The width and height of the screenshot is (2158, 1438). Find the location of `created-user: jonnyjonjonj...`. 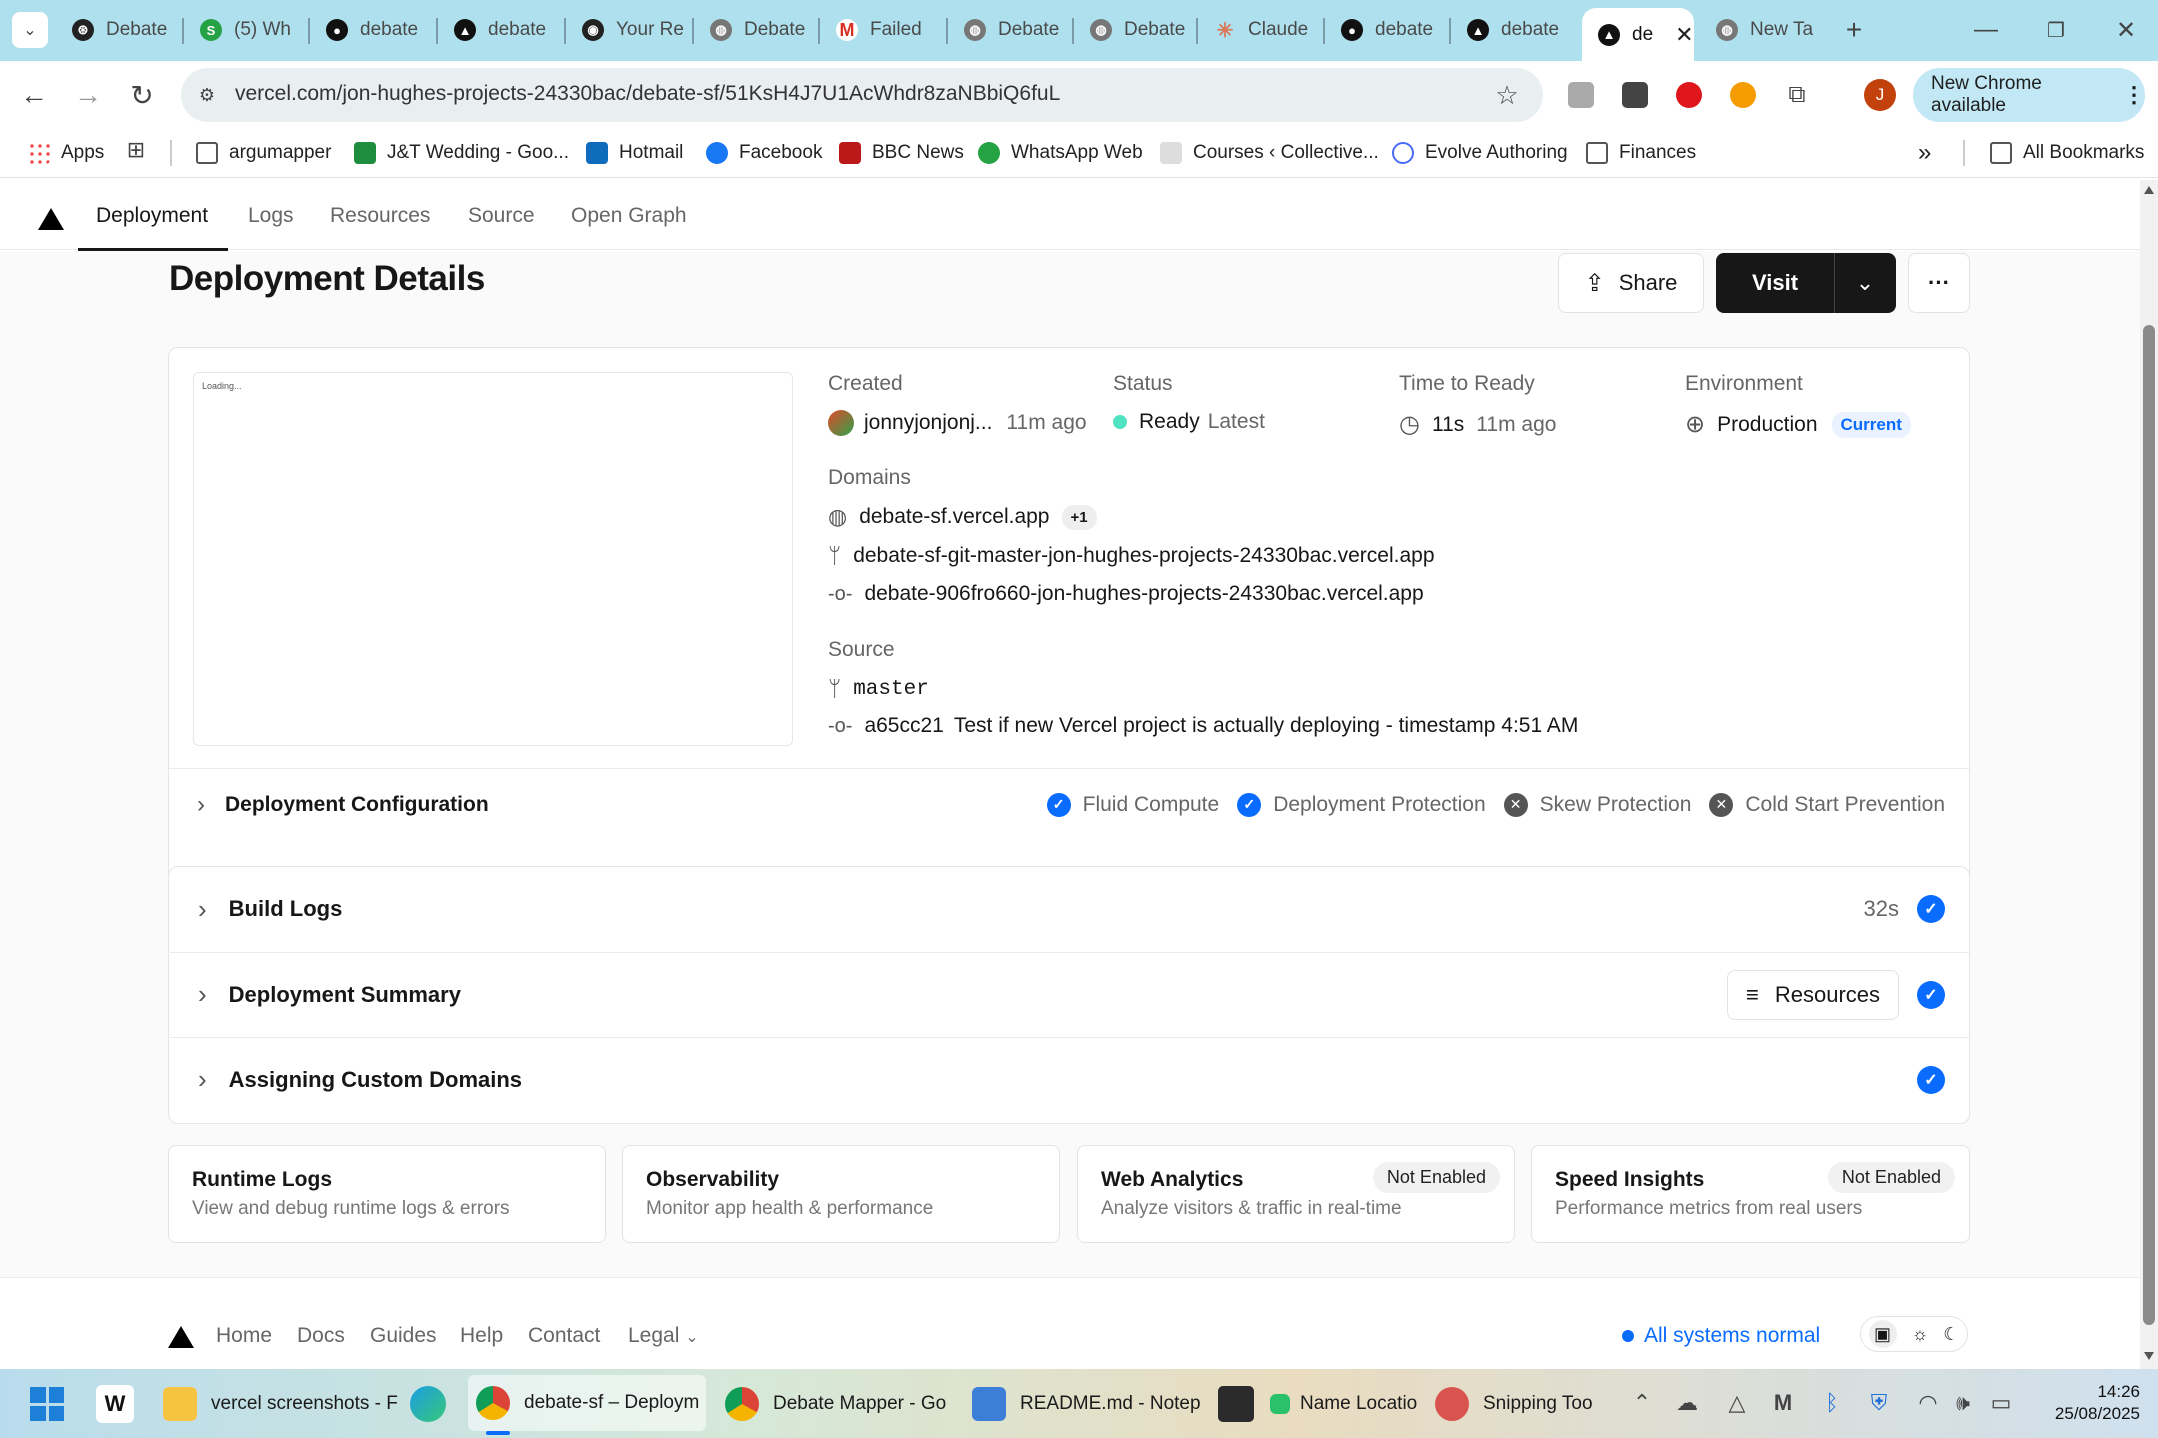

created-user: jonnyjonjonj... is located at coordinates (928, 423).